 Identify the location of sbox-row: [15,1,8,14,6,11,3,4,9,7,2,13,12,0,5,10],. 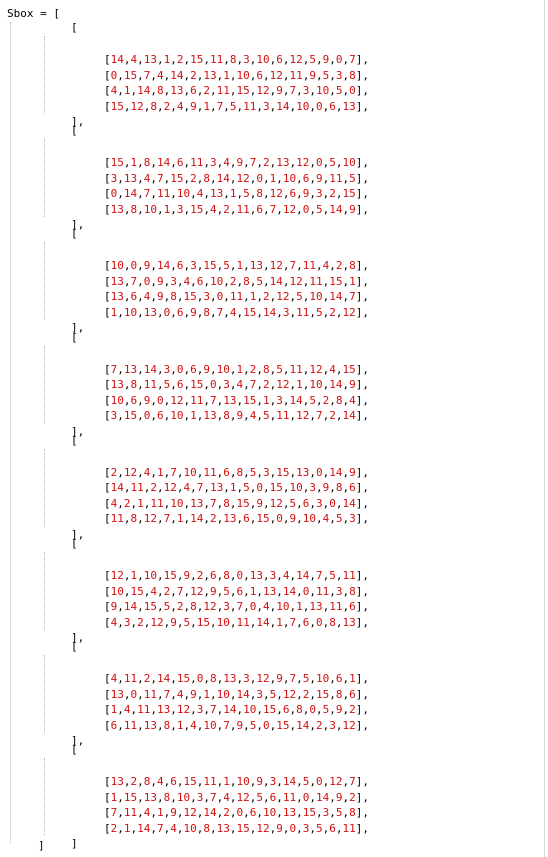
(236, 163).